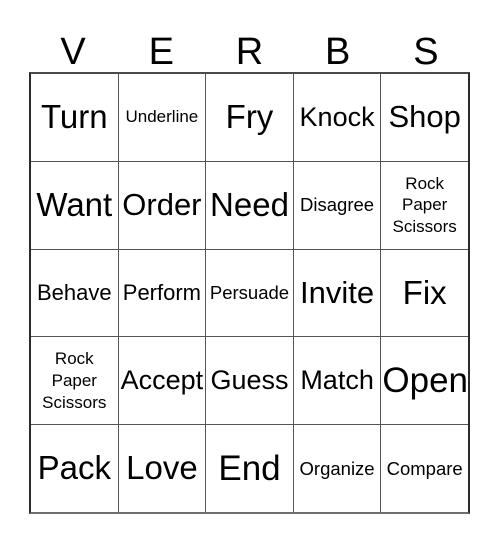 The height and width of the screenshot is (544, 500). I want to click on bingo-cell: Compare, so click(424, 468).